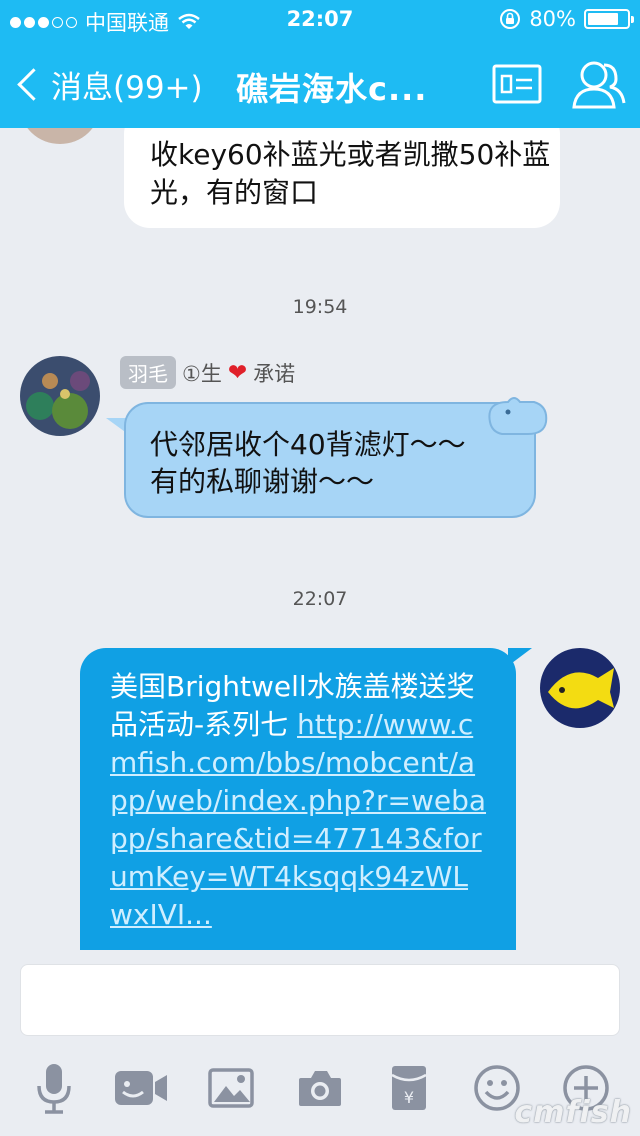 This screenshot has height=1136, width=640. Describe the element at coordinates (320, 1088) in the screenshot. I see `camera-icon` at that location.